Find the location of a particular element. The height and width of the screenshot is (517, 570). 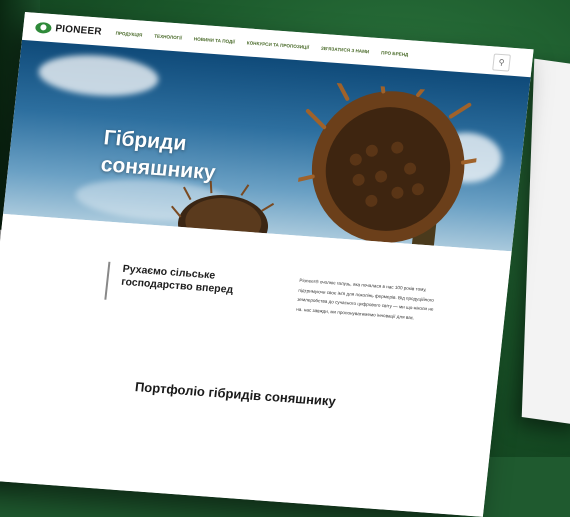

sunflower-image-large is located at coordinates (388, 166).